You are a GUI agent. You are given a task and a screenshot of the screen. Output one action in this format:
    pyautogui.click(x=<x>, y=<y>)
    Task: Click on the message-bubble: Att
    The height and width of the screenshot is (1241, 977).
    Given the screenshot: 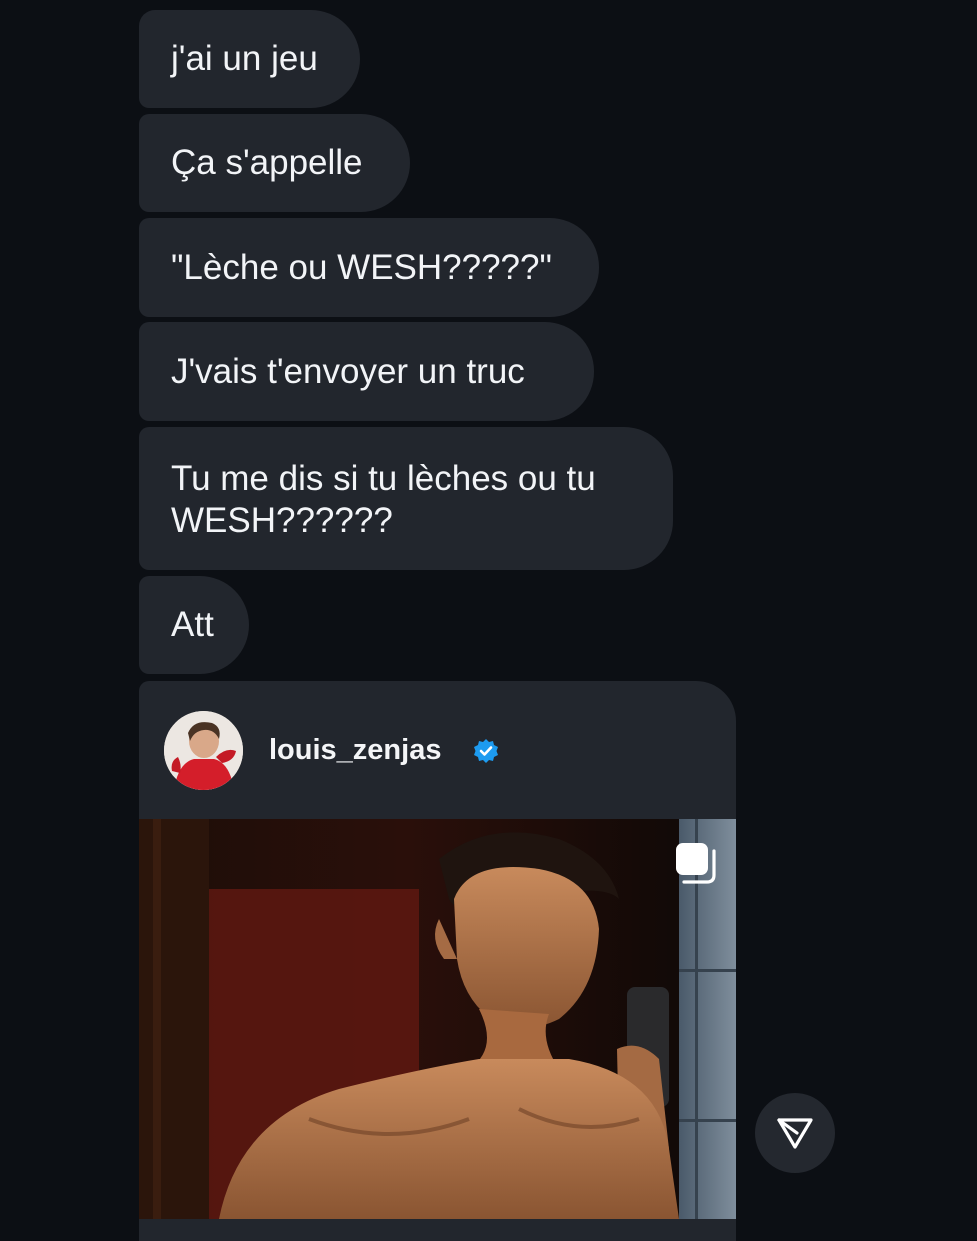 What is the action you would take?
    pyautogui.click(x=194, y=625)
    